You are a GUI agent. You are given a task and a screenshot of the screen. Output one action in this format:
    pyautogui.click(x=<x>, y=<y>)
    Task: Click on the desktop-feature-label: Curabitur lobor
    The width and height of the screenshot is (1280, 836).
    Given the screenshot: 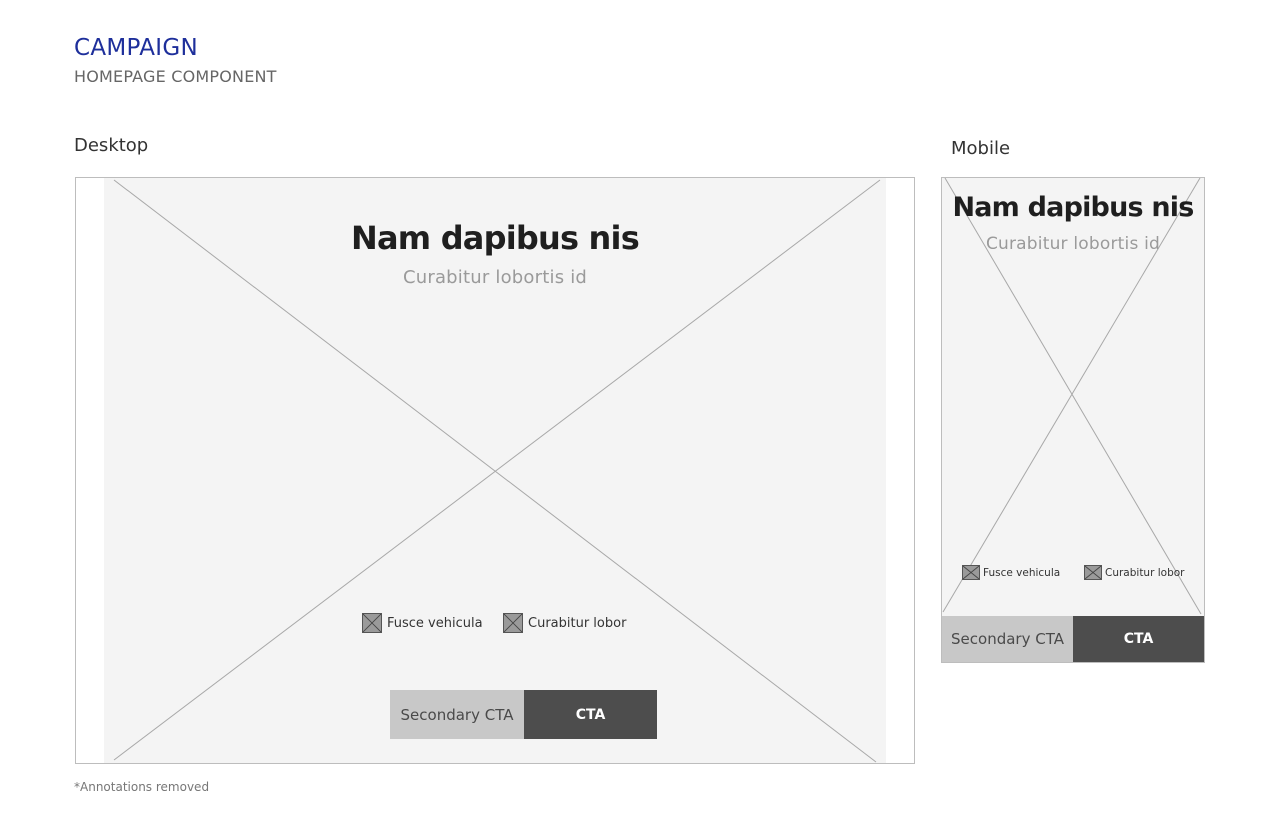 What is the action you would take?
    pyautogui.click(x=577, y=623)
    